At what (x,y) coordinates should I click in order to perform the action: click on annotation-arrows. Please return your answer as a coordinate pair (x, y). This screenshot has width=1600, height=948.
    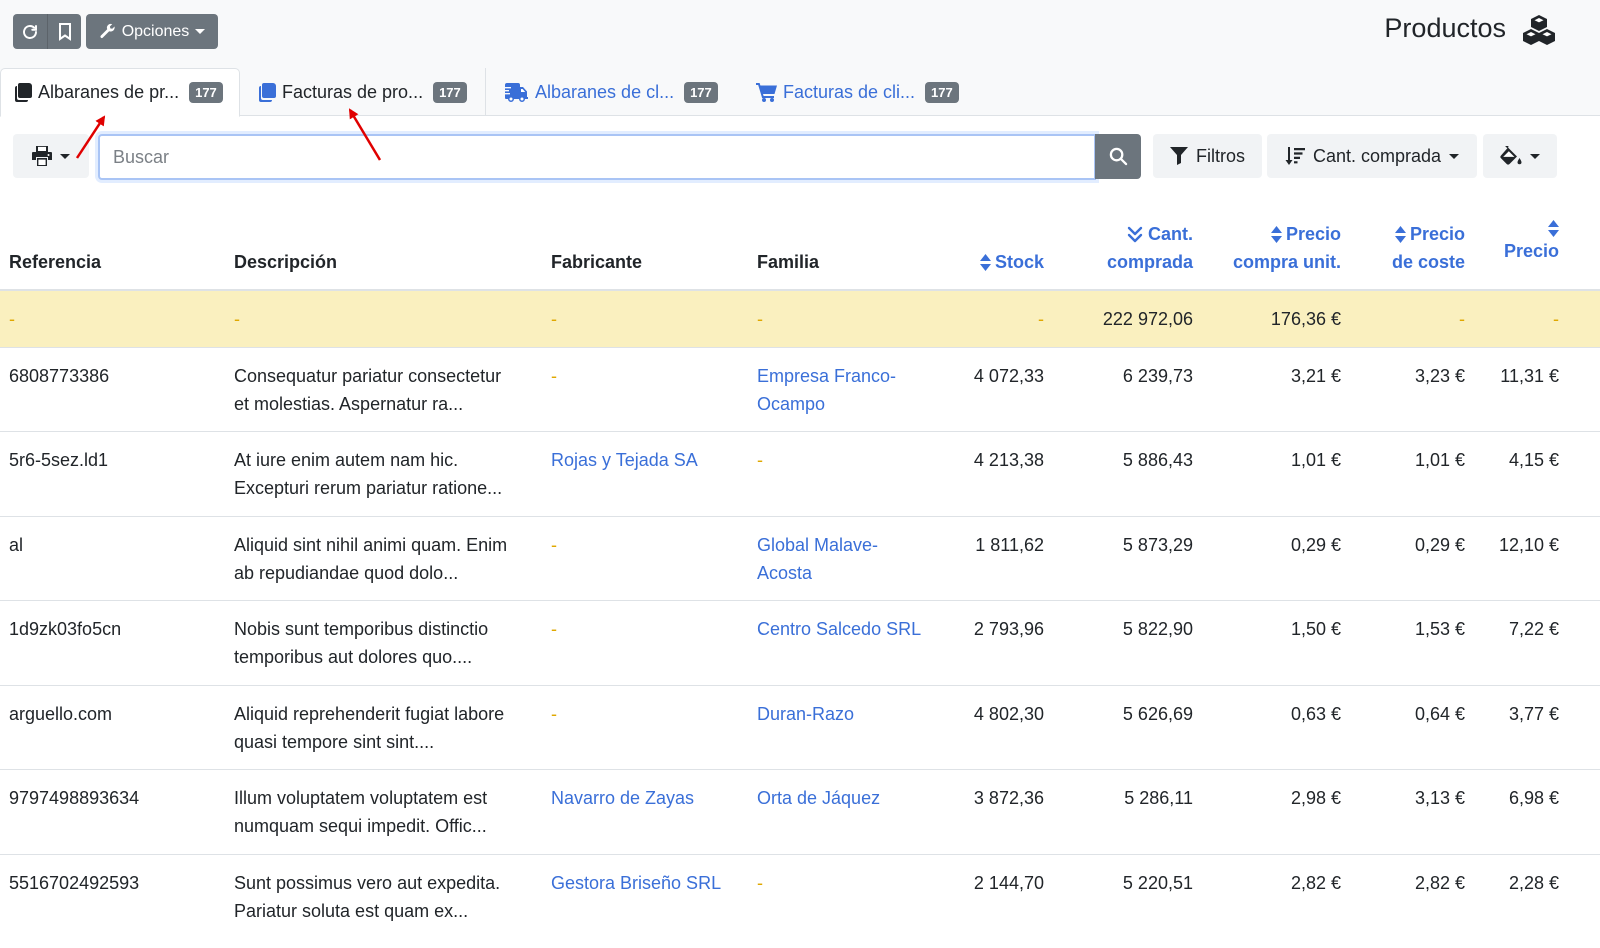
    Looking at the image, I should click on (228, 134).